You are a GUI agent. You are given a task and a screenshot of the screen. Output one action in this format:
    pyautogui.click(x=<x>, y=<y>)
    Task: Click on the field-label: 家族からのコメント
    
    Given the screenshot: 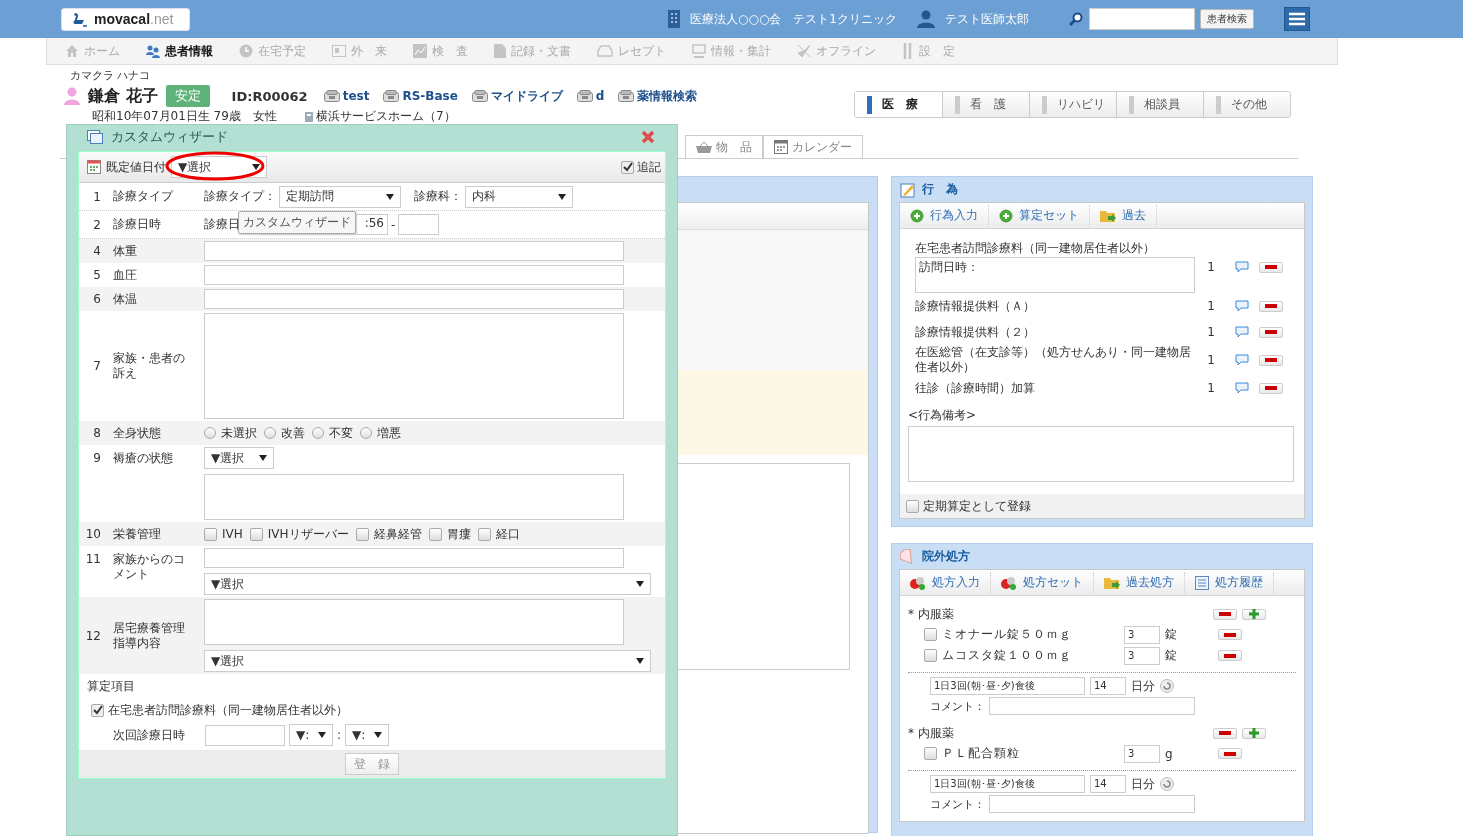 What is the action you would take?
    pyautogui.click(x=149, y=567)
    